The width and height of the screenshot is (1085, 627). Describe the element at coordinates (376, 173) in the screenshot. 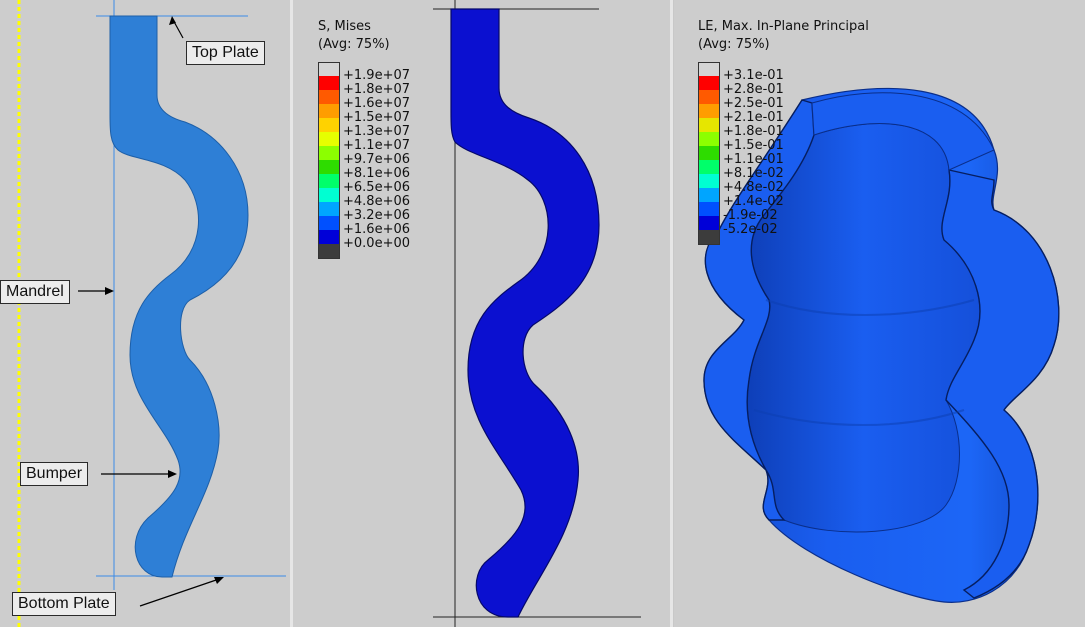

I see `legend-tick-label: +8.1e+06` at that location.